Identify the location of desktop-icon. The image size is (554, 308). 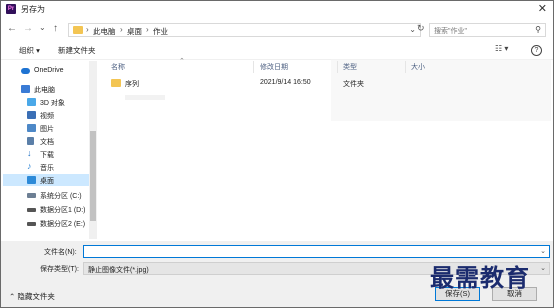
(31, 180).